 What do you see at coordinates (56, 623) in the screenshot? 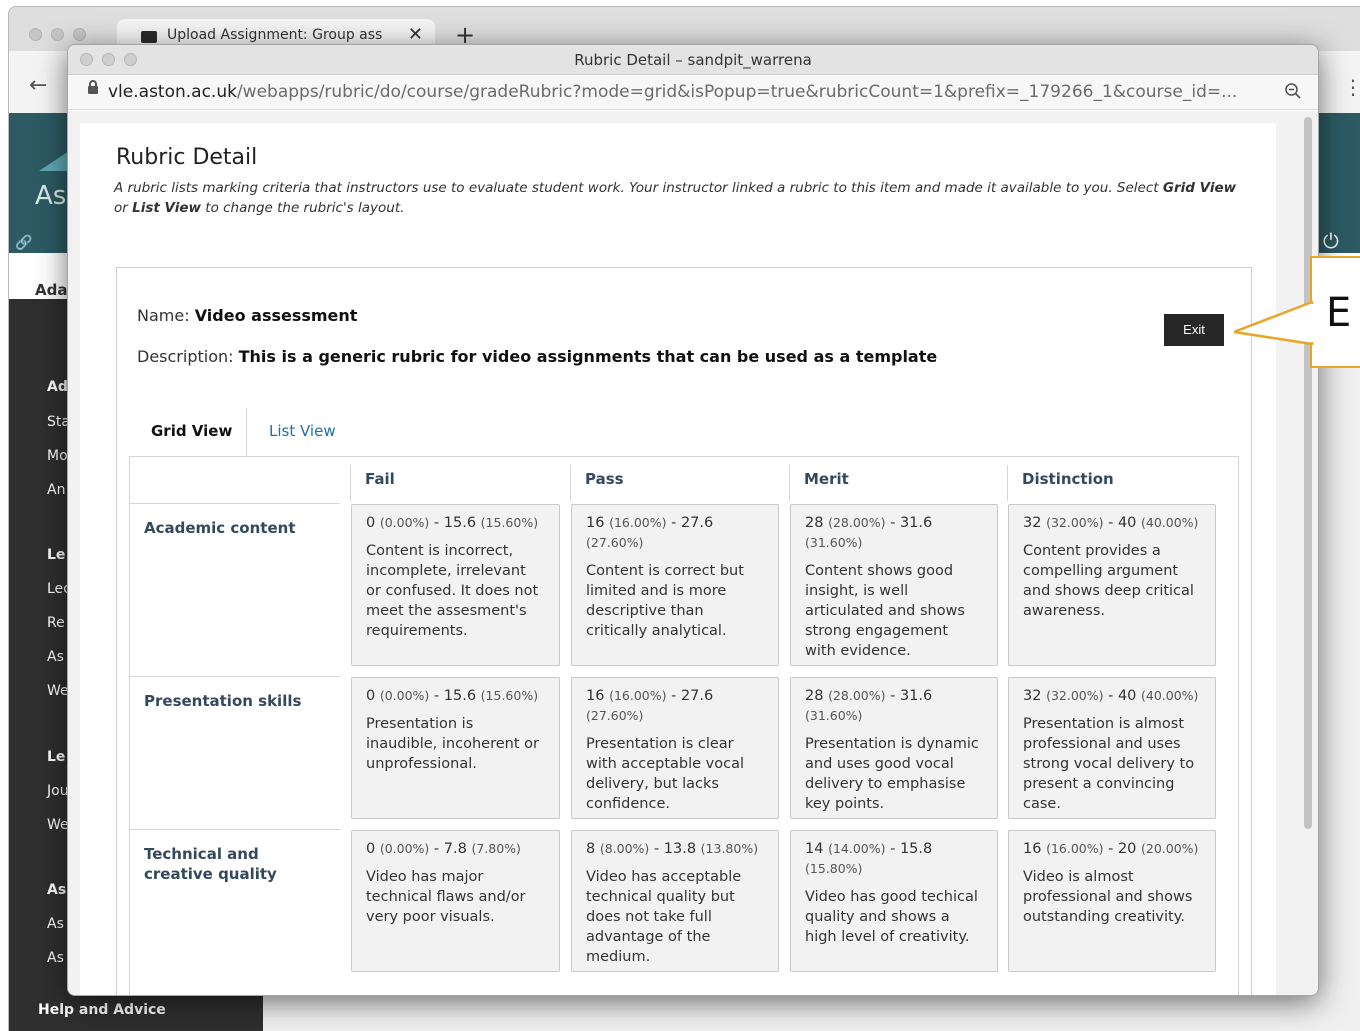
I see `sidebar-item: Re` at bounding box center [56, 623].